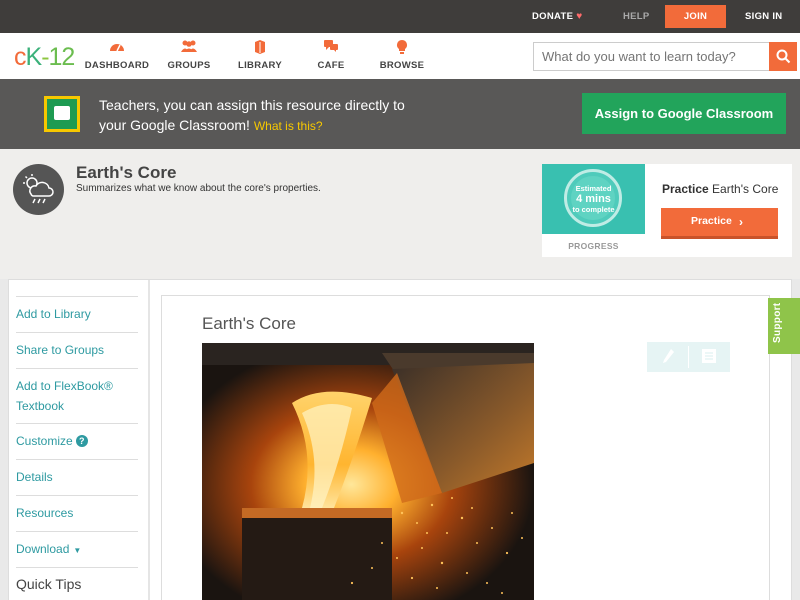  What do you see at coordinates (777, 322) in the screenshot?
I see `support-label: Support` at bounding box center [777, 322].